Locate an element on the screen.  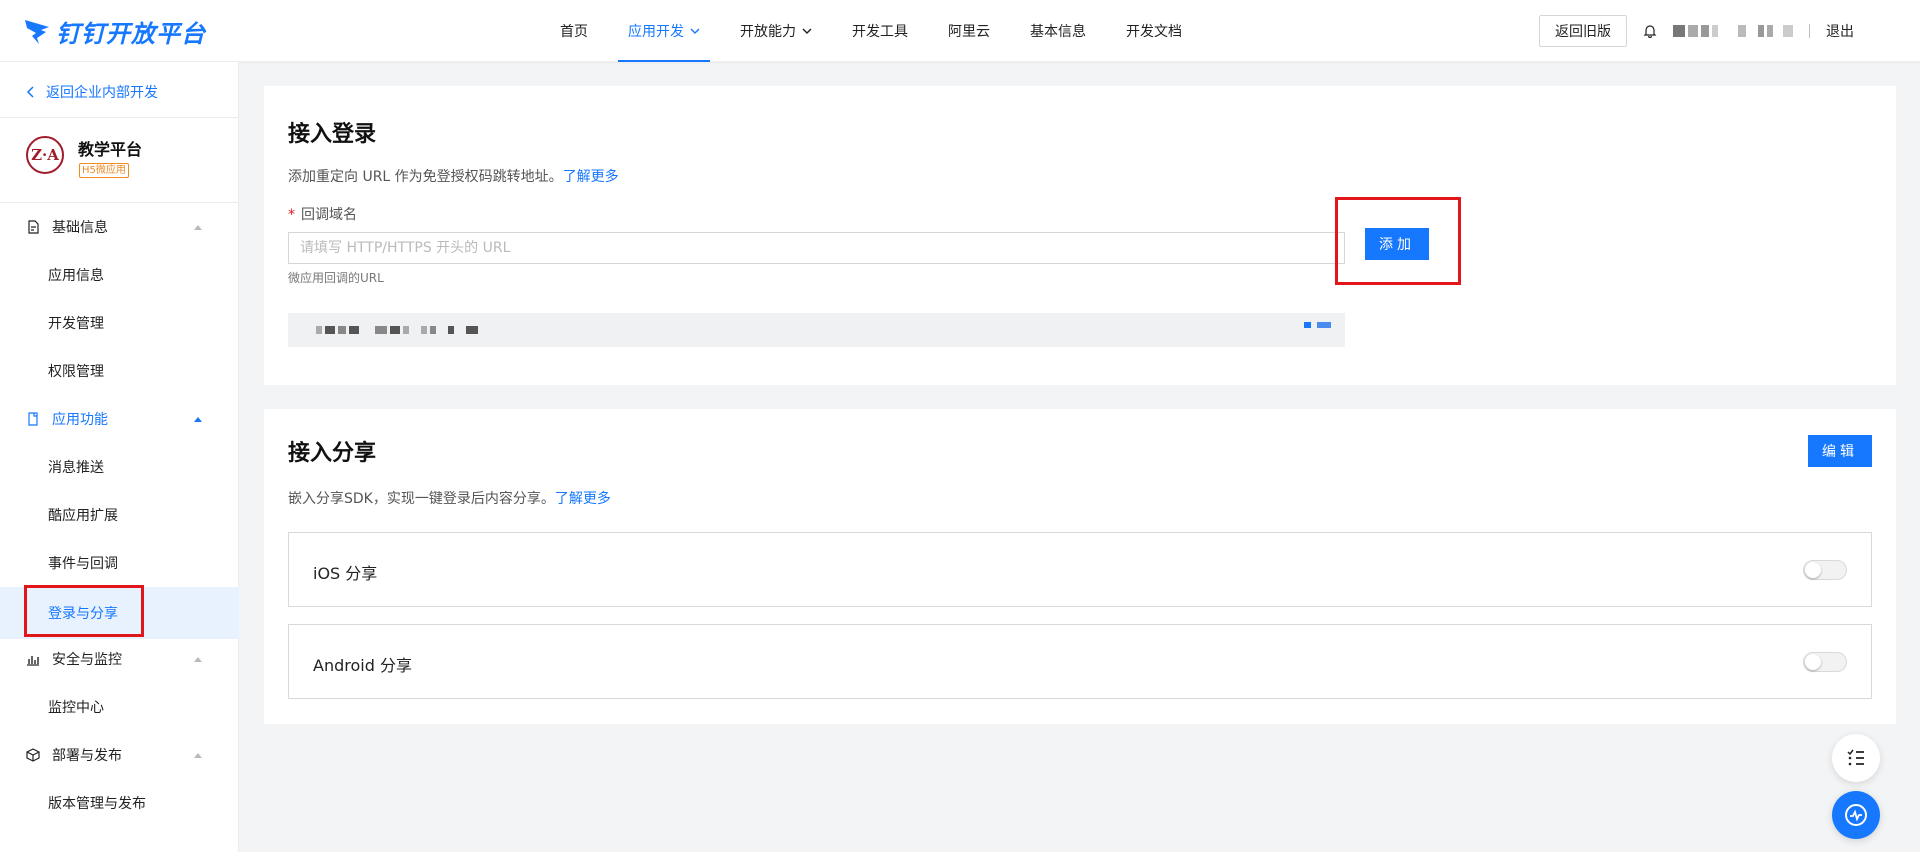
sidebar-divider is located at coordinates (119, 117).